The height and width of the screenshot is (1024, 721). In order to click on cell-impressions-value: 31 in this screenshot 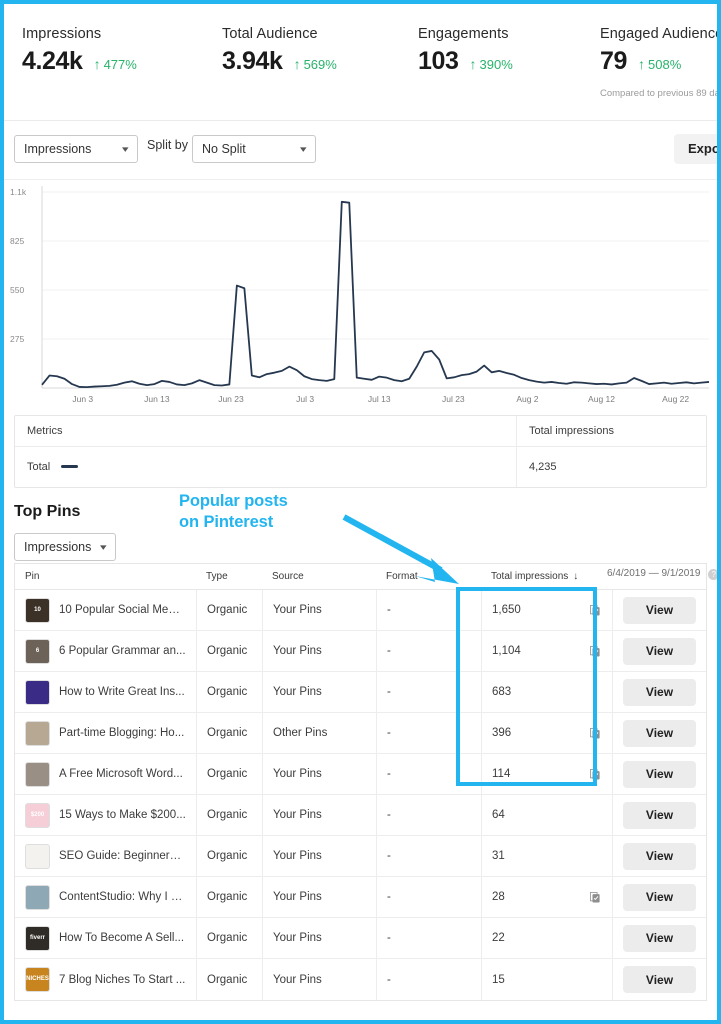, I will do `click(498, 856)`.